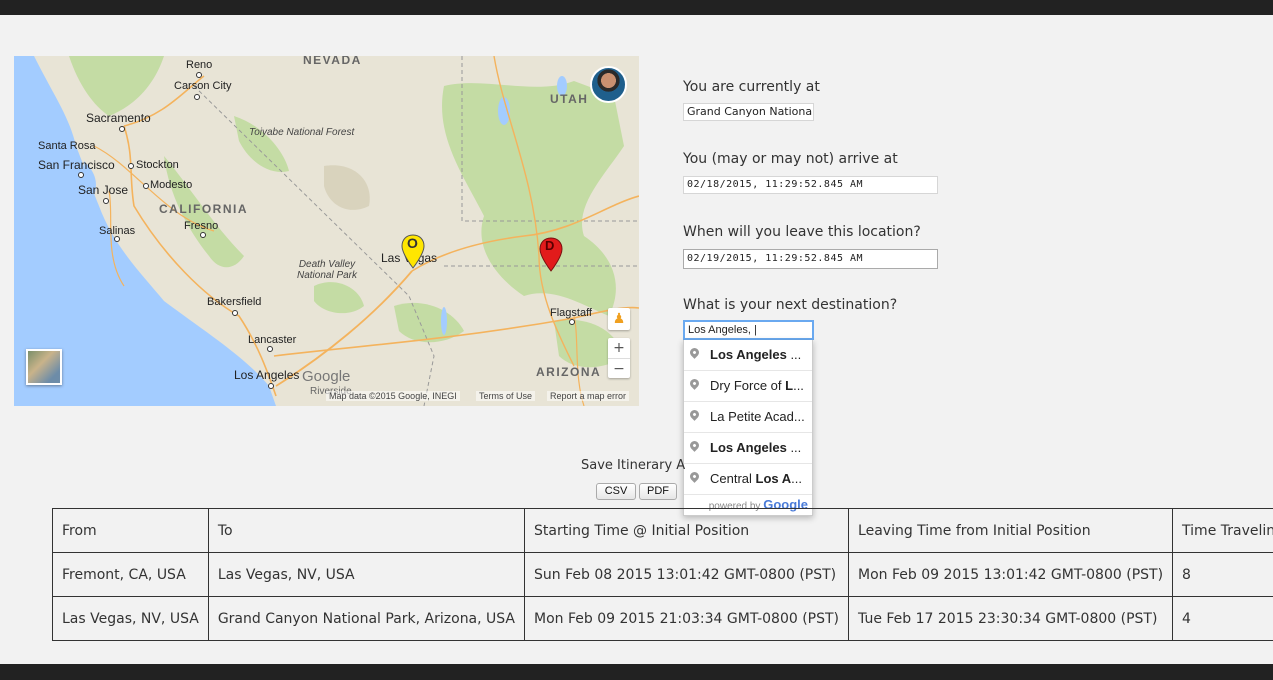 The width and height of the screenshot is (1273, 680). What do you see at coordinates (789, 385) in the screenshot?
I see `autocomplete-match: L` at bounding box center [789, 385].